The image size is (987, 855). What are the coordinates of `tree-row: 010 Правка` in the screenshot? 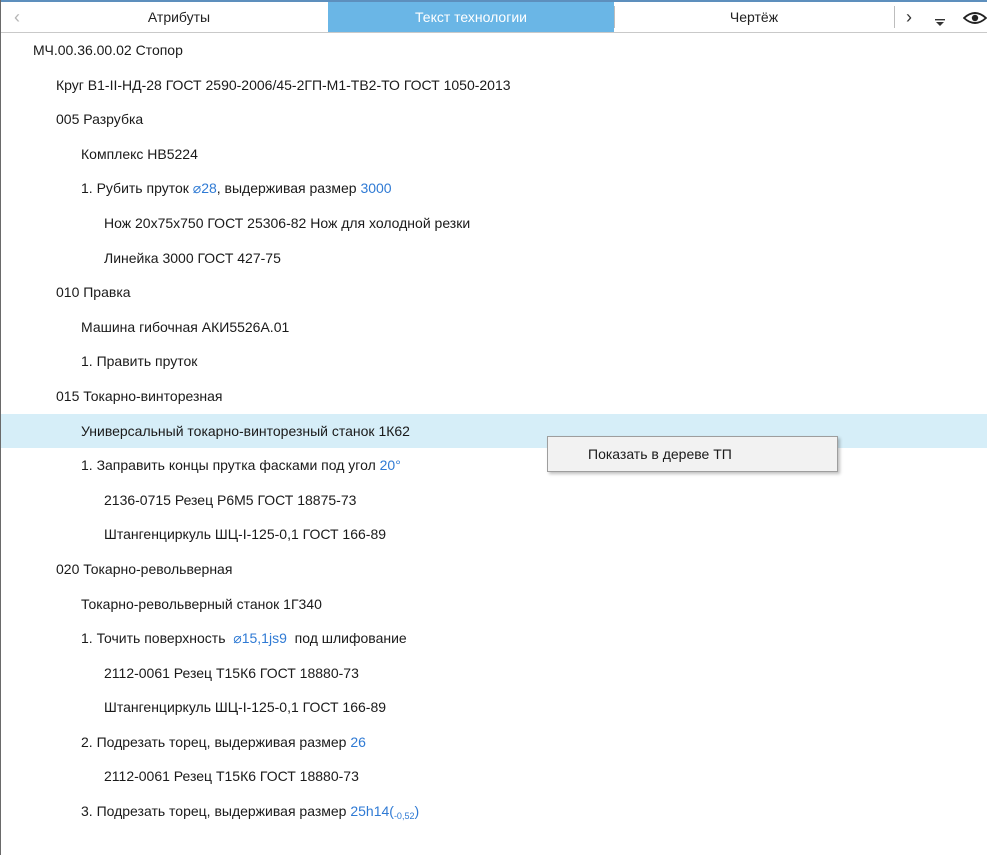 It's located at (494, 292).